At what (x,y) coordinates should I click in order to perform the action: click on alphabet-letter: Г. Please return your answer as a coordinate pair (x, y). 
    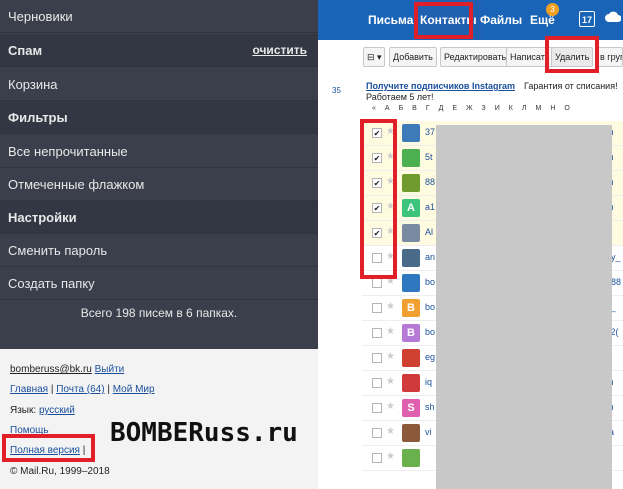
    Looking at the image, I should click on (428, 111).